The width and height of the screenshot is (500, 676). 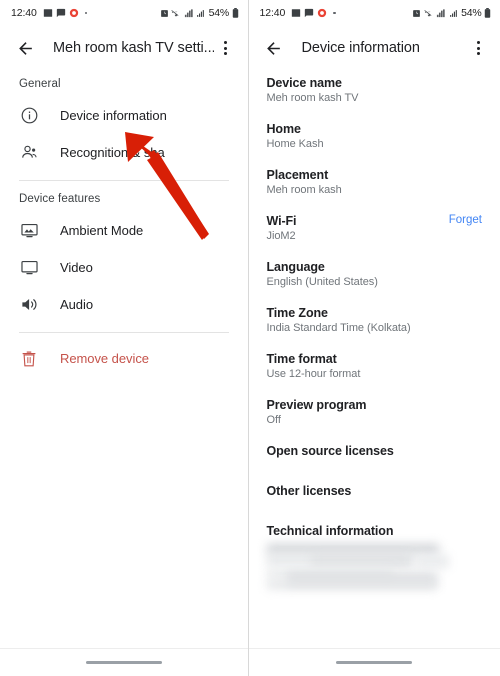 I want to click on info-value: Meh room kash, so click(x=304, y=190).